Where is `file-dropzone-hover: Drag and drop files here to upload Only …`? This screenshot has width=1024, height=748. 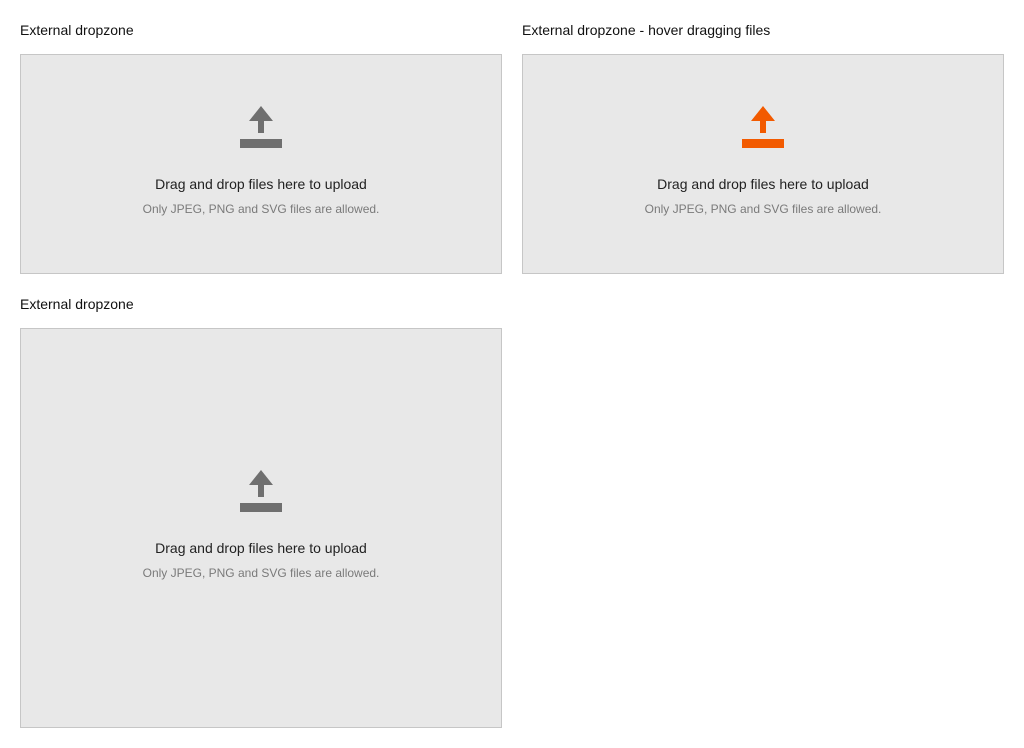
file-dropzone-hover: Drag and drop files here to upload Only … is located at coordinates (763, 164).